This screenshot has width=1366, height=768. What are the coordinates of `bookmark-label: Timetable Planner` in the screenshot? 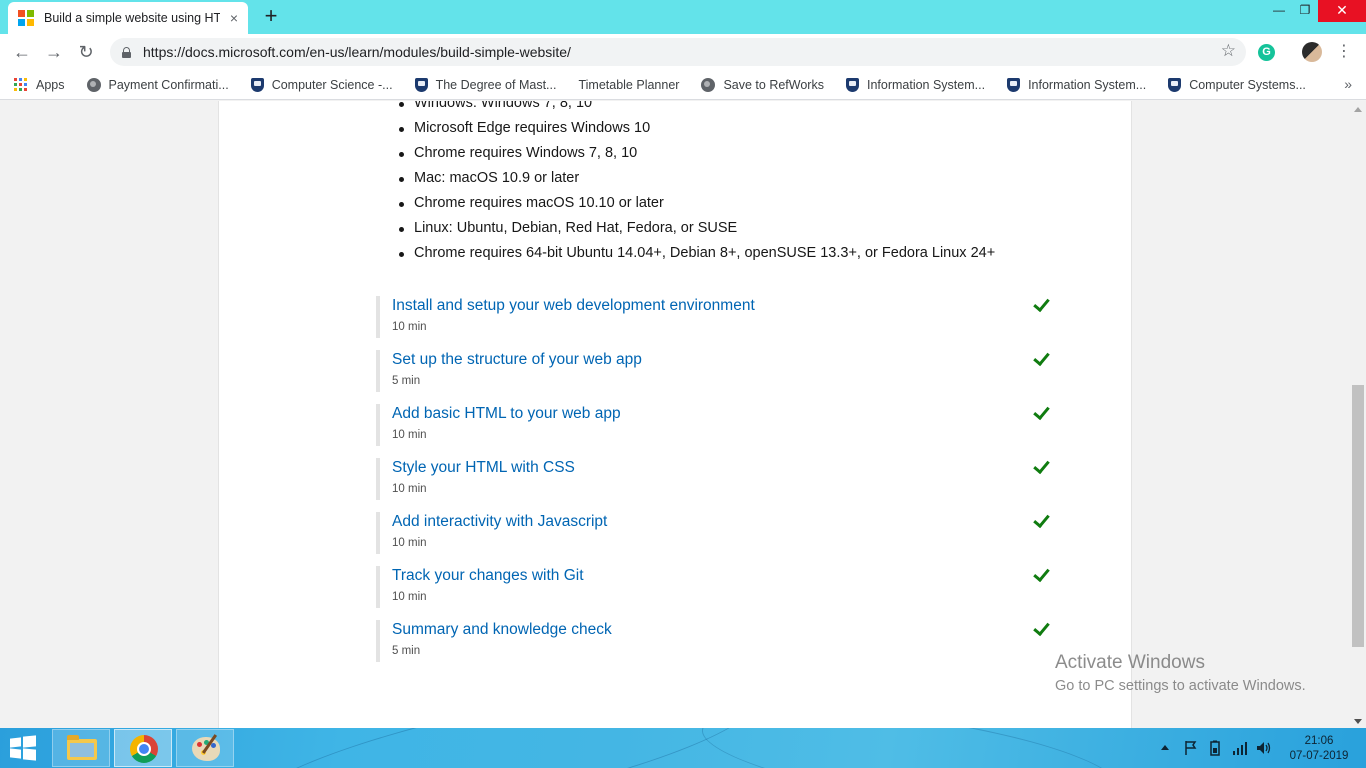 It's located at (629, 84).